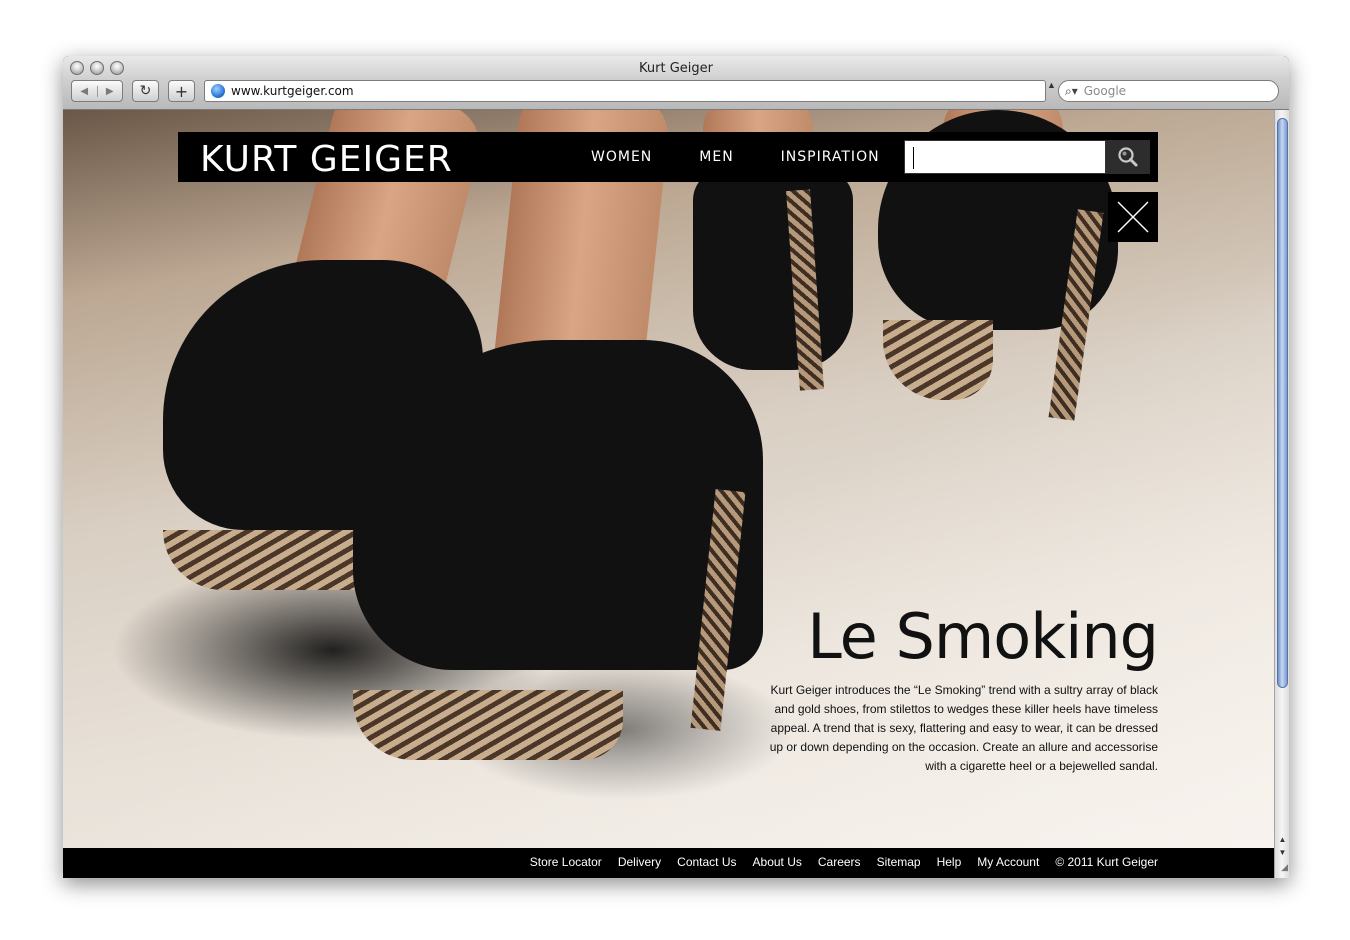 The image size is (1350, 940). I want to click on url-text: www.kurtgeiger.com, so click(292, 91).